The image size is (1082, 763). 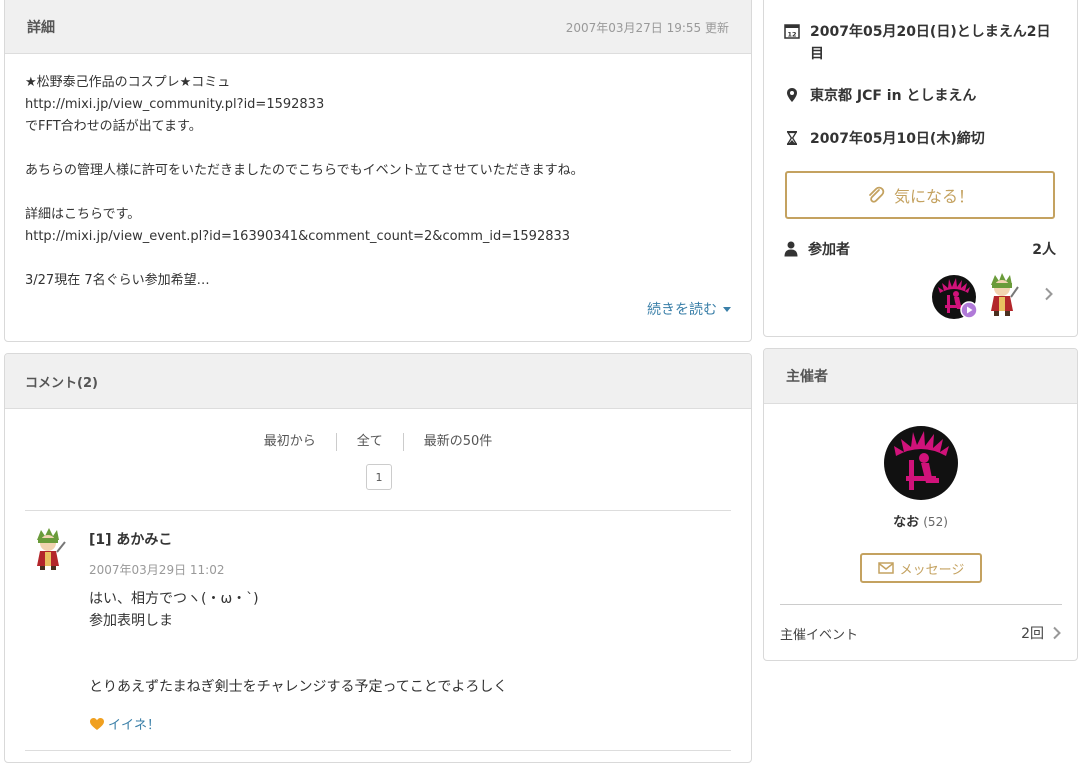 I want to click on organizer-events-label: 主催イベント, so click(x=819, y=635).